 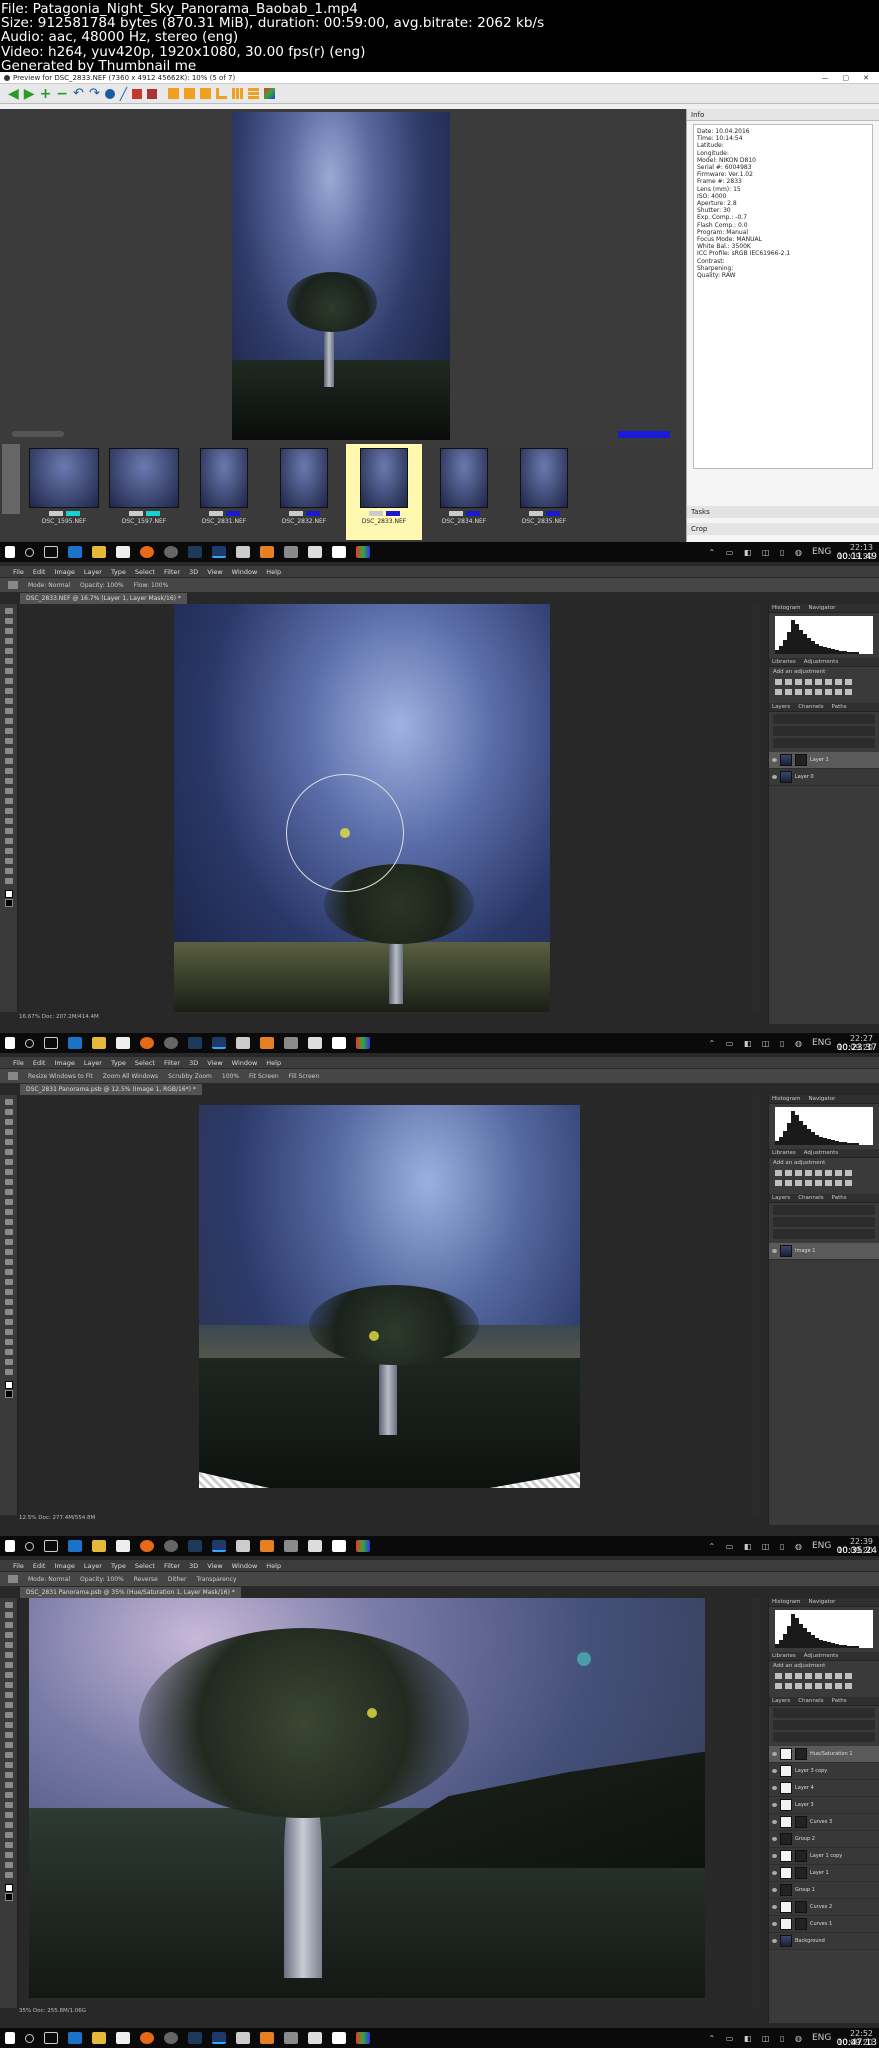 What do you see at coordinates (839, 1198) in the screenshot?
I see `panel-tab: Paths` at bounding box center [839, 1198].